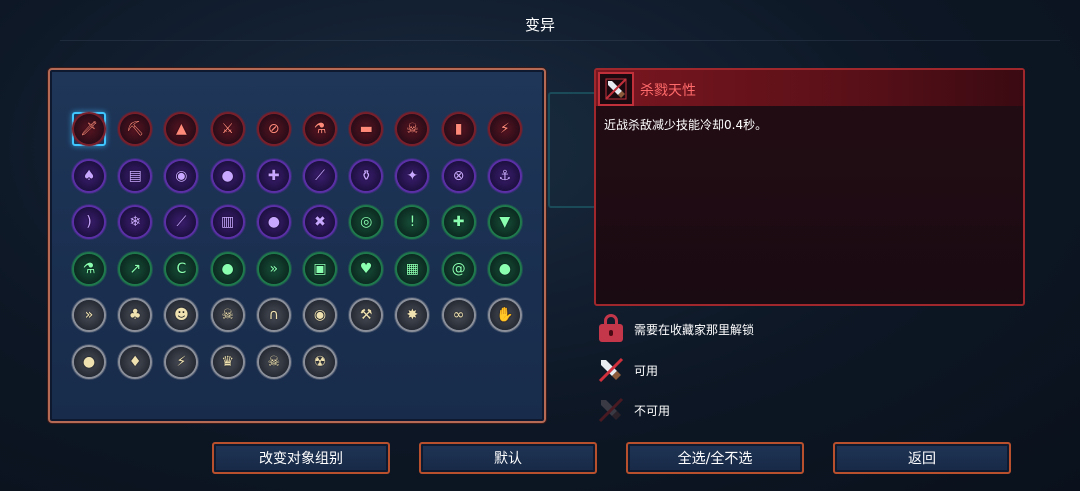  Describe the element at coordinates (459, 129) in the screenshot. I see `mutation-slot: ▮` at that location.